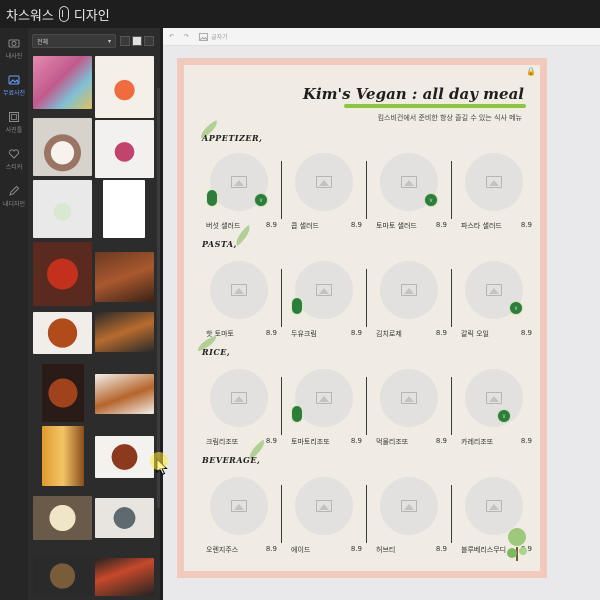 This screenshot has width=600, height=600. I want to click on section-title-pasta: PASTA,, so click(219, 244).